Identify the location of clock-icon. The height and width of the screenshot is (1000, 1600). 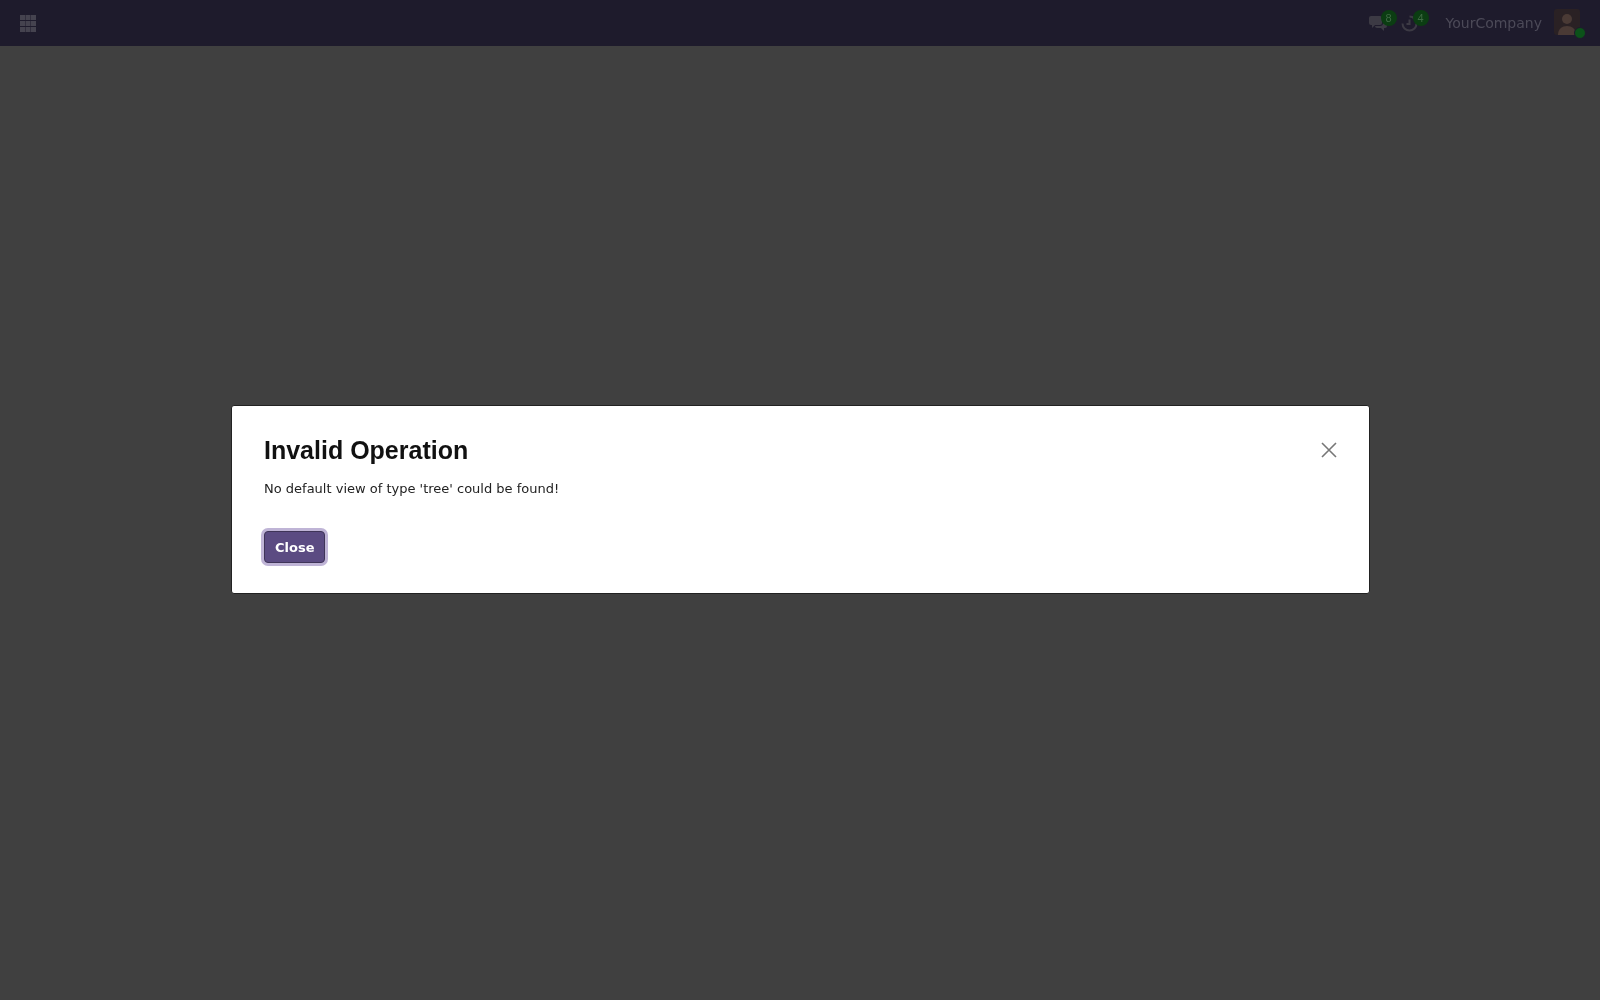
(1409, 23).